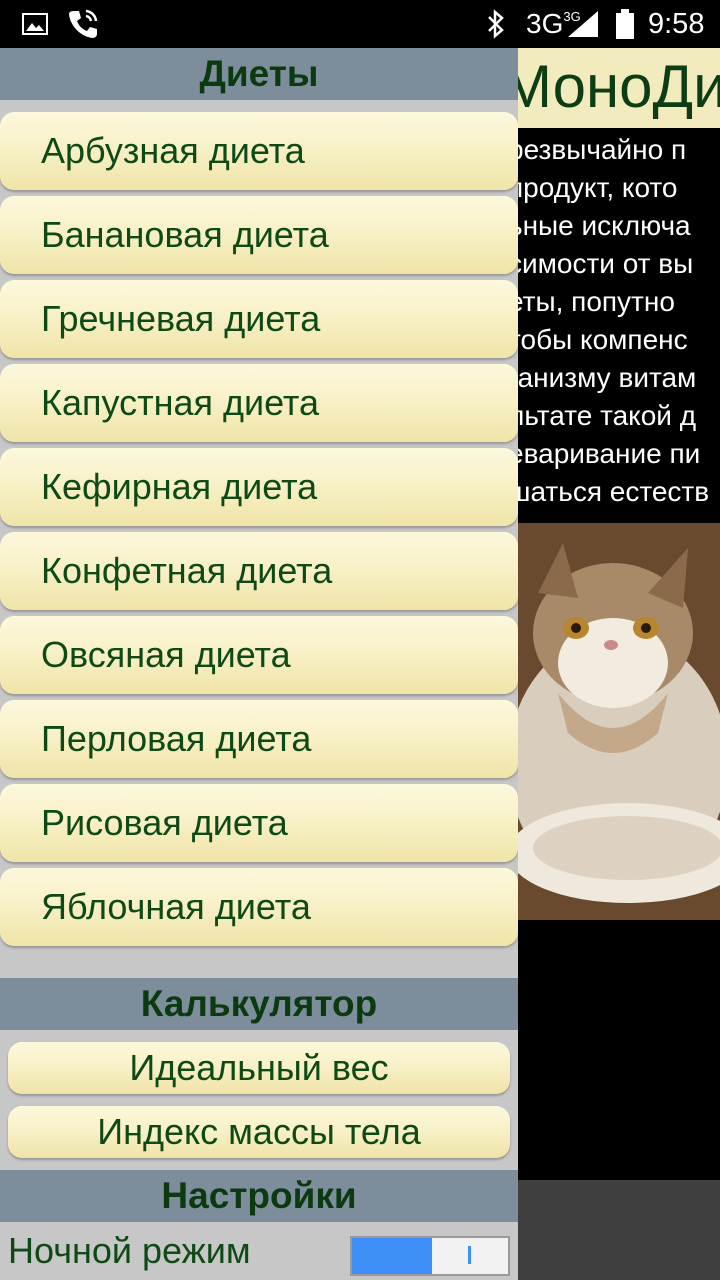  I want to click on calc-item-label: Индекс массы тела, so click(259, 1131).